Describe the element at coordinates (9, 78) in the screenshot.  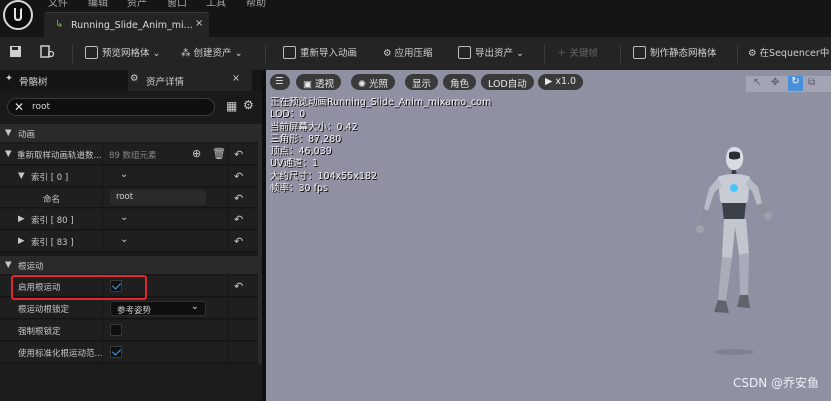
I see `skeleton-icon: ✦` at that location.